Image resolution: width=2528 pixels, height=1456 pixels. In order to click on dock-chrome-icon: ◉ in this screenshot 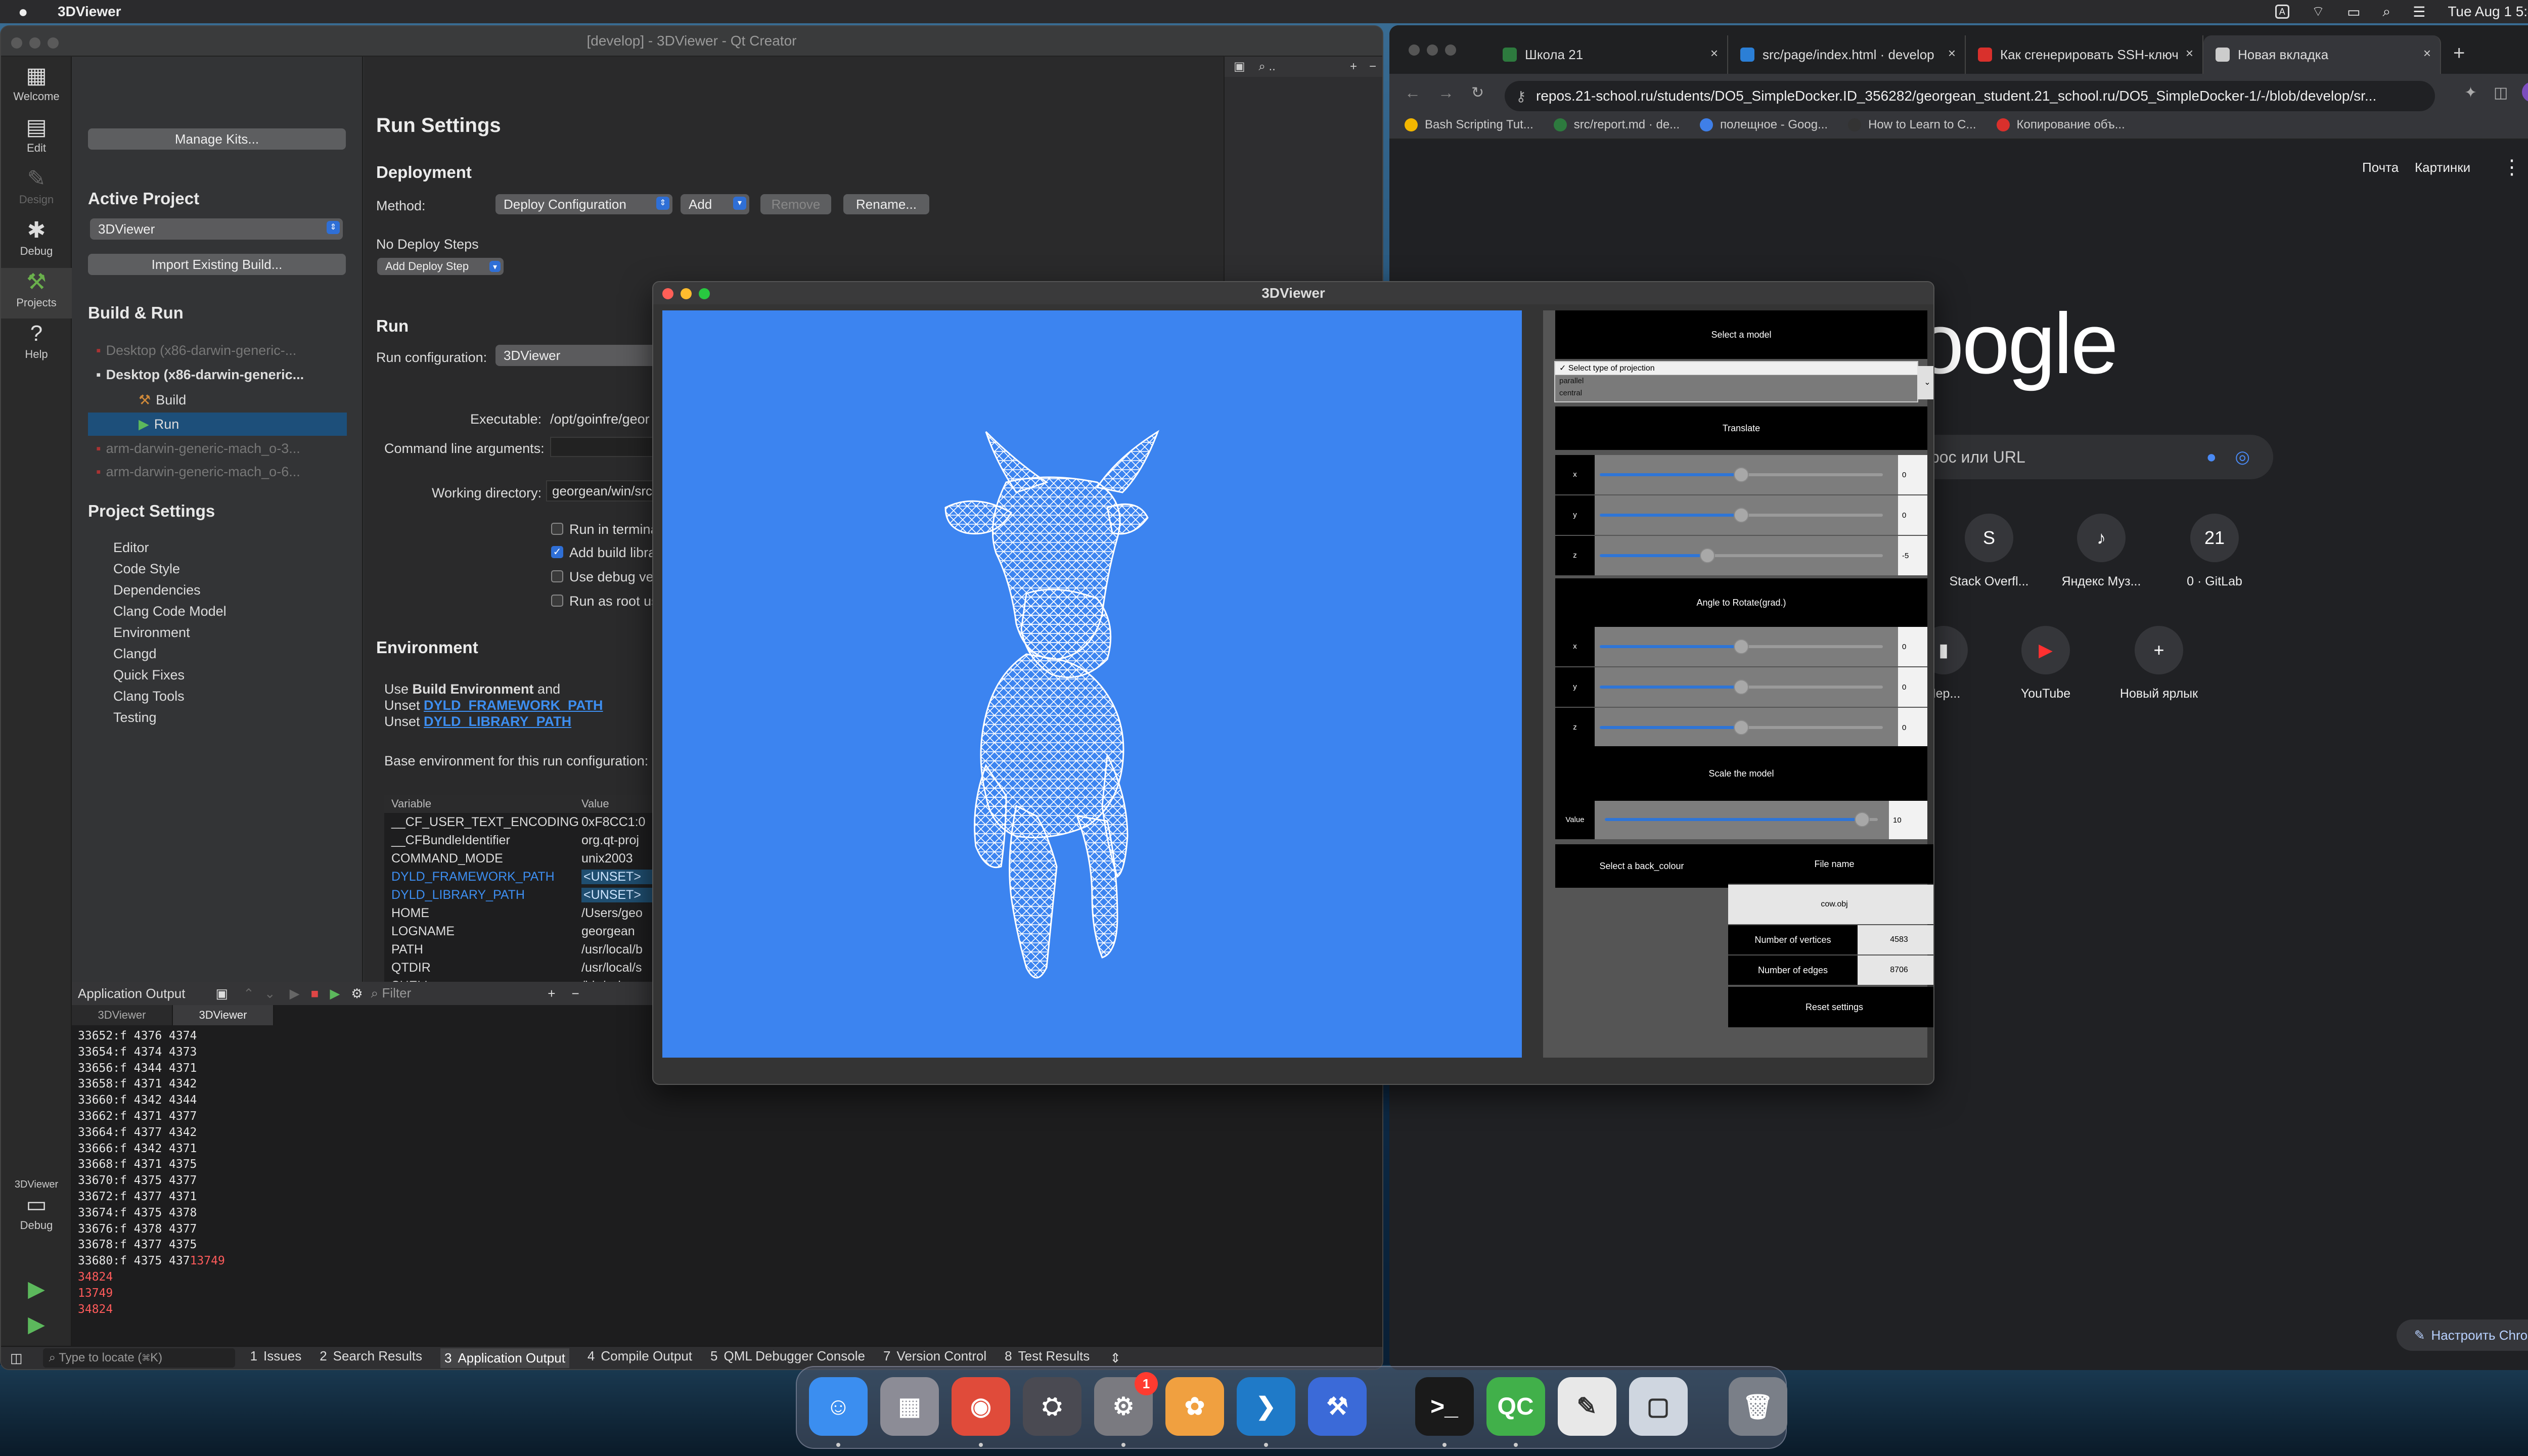, I will do `click(981, 1406)`.